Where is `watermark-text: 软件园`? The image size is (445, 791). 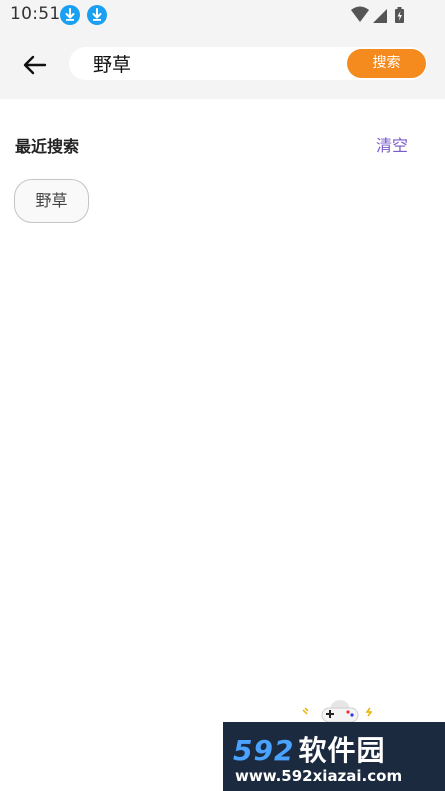 watermark-text: 软件园 is located at coordinates (342, 750).